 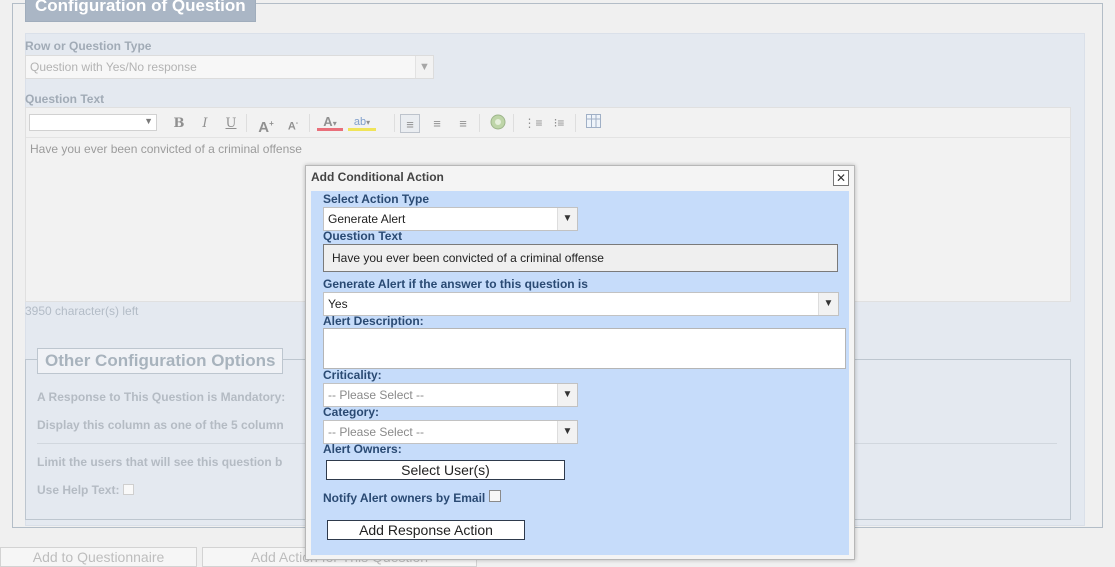 What do you see at coordinates (352, 375) in the screenshot?
I see `criticality-label: Criticality:` at bounding box center [352, 375].